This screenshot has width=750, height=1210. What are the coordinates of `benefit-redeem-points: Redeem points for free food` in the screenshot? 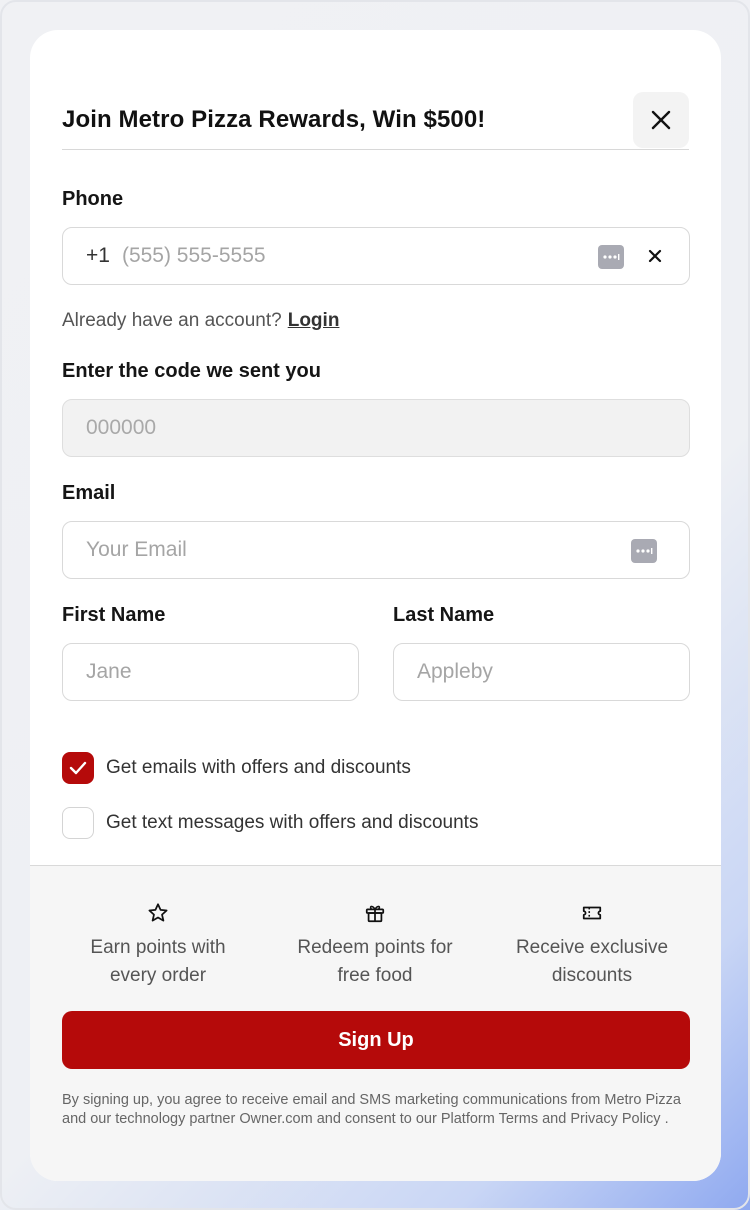 It's located at (375, 946).